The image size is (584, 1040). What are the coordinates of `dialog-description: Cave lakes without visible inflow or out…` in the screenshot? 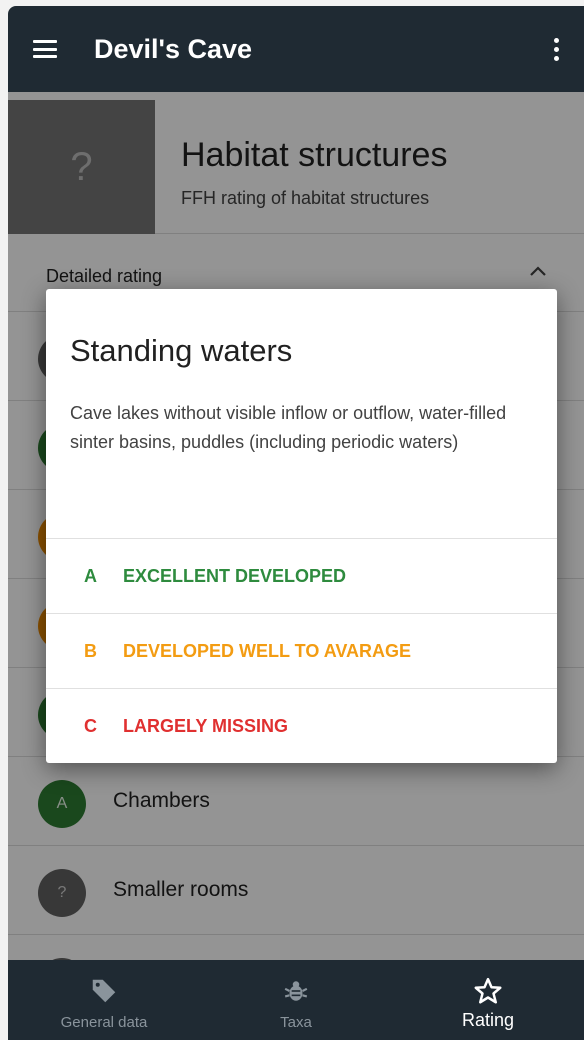 It's located at (288, 427).